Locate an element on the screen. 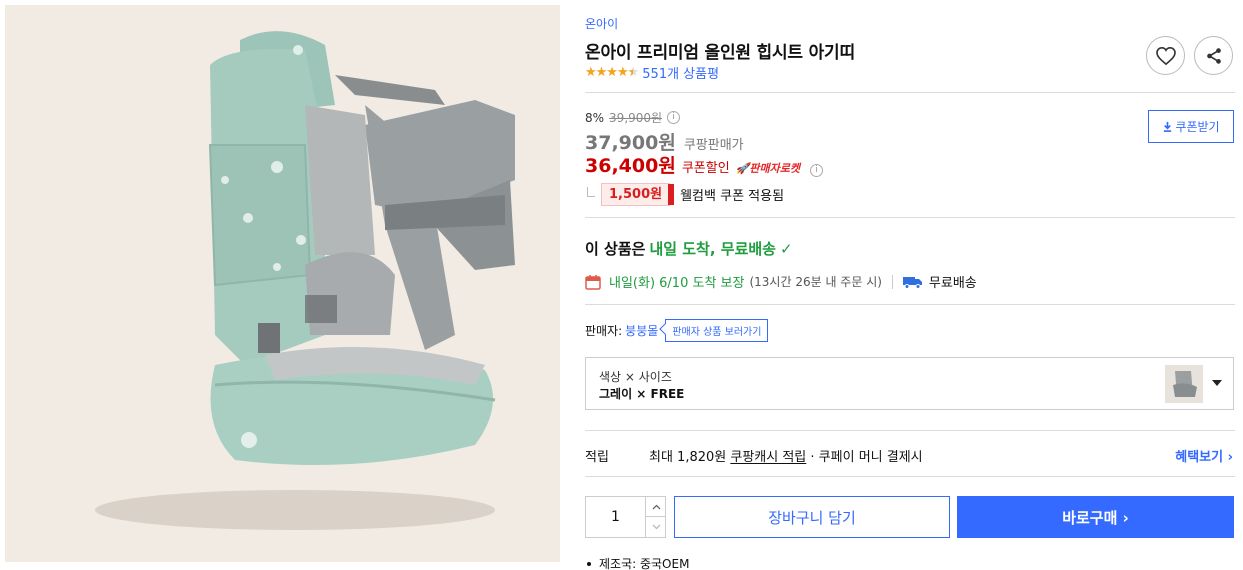 This screenshot has height=570, width=1243. option-select: 색상 × 사이즈 그레이 × FREE is located at coordinates (909, 383).